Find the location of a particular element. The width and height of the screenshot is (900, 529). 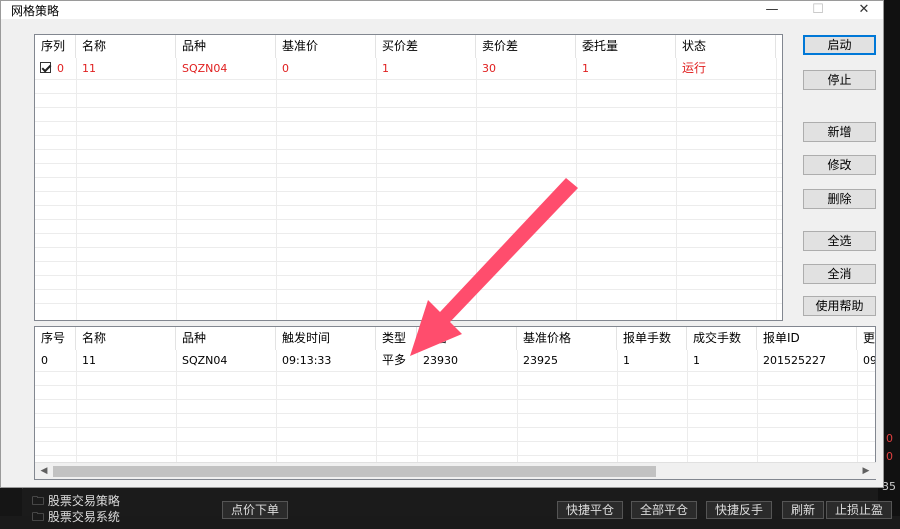

row-checkbox is located at coordinates (45, 67).